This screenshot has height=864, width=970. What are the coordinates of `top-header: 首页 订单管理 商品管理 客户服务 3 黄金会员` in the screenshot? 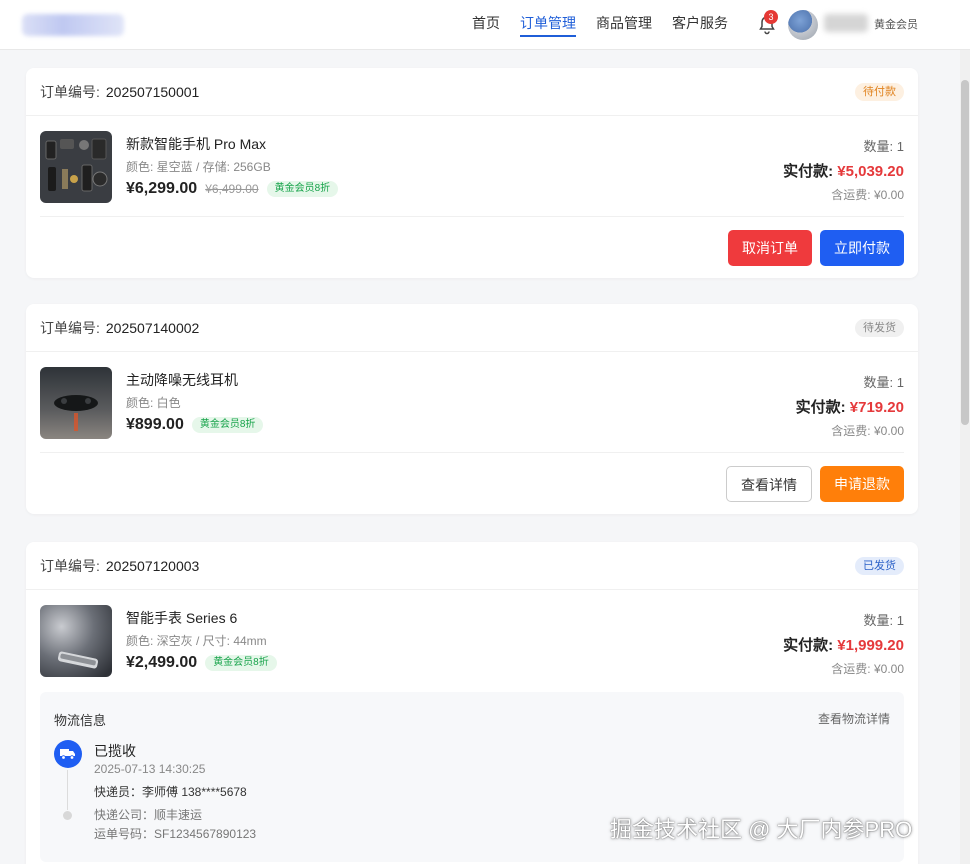 It's located at (485, 25).